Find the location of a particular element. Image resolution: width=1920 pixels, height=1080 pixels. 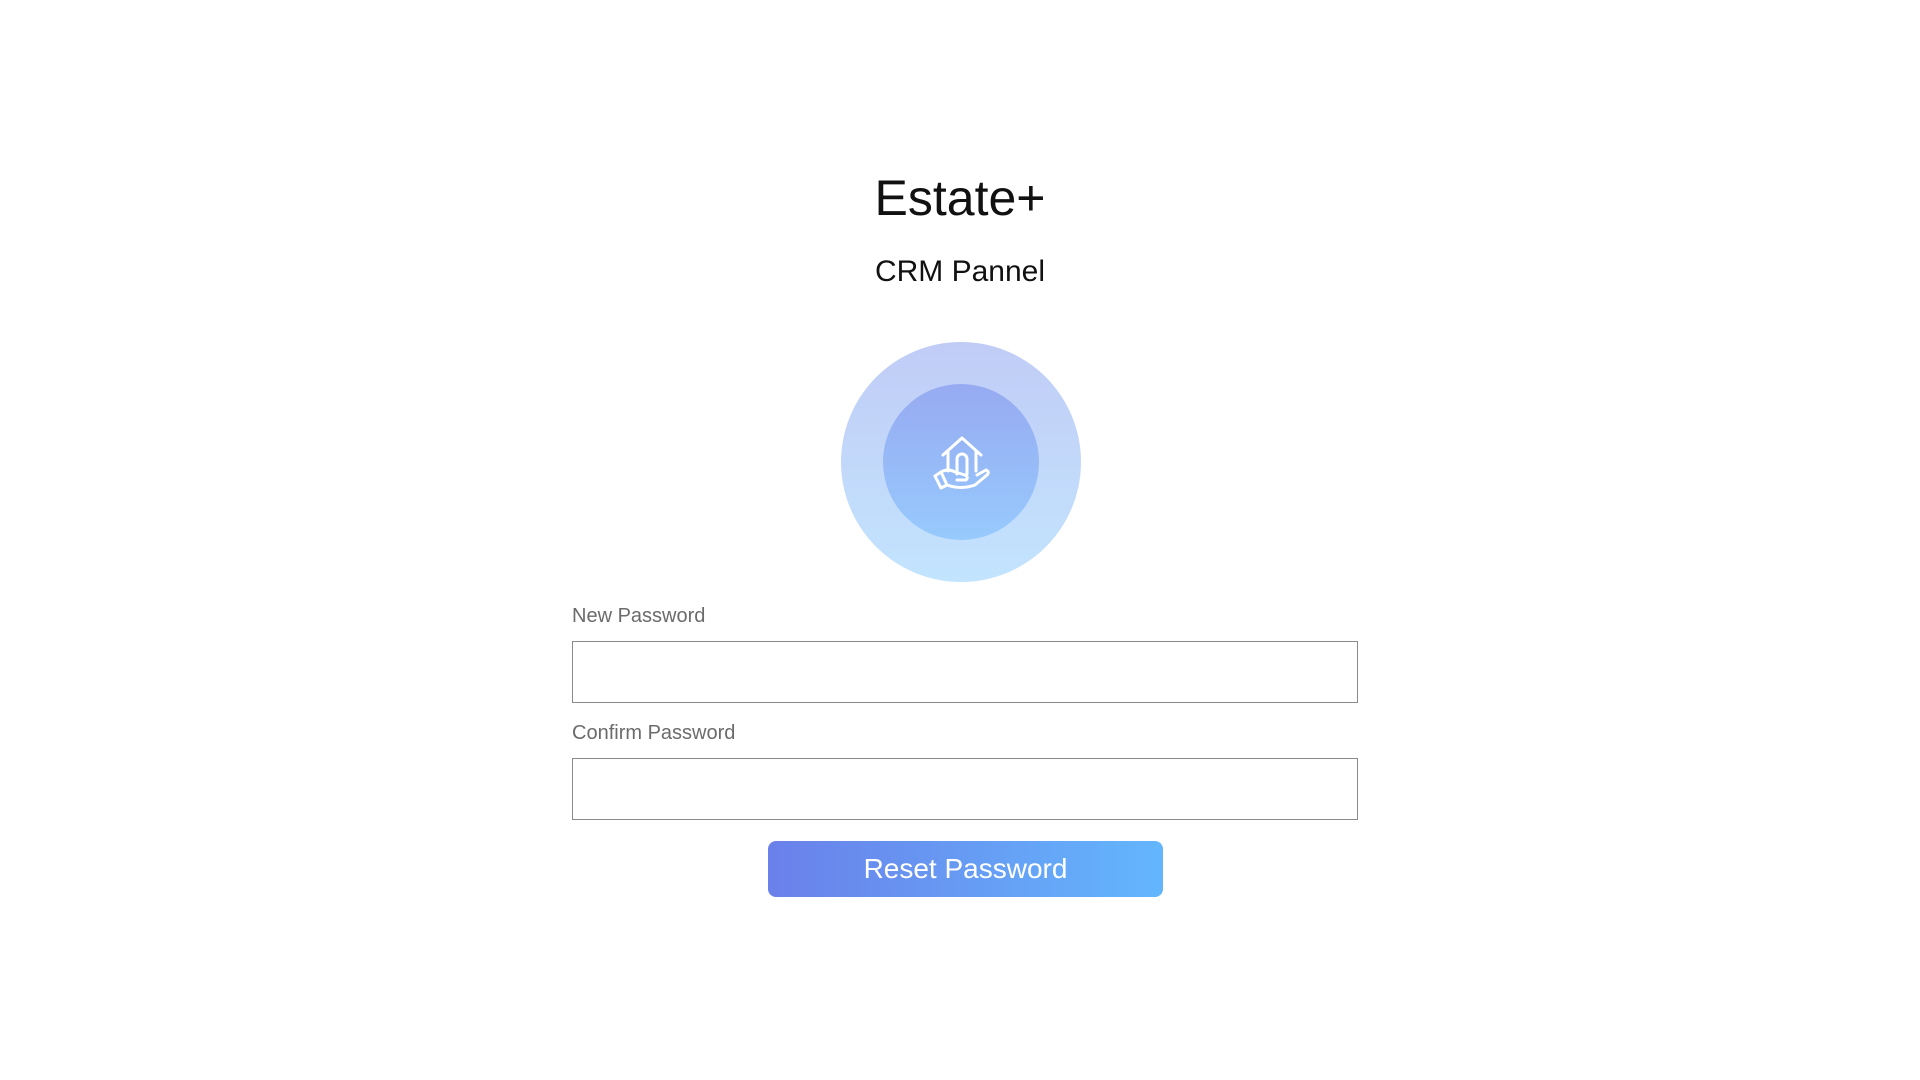

new-password-input is located at coordinates (965, 672).